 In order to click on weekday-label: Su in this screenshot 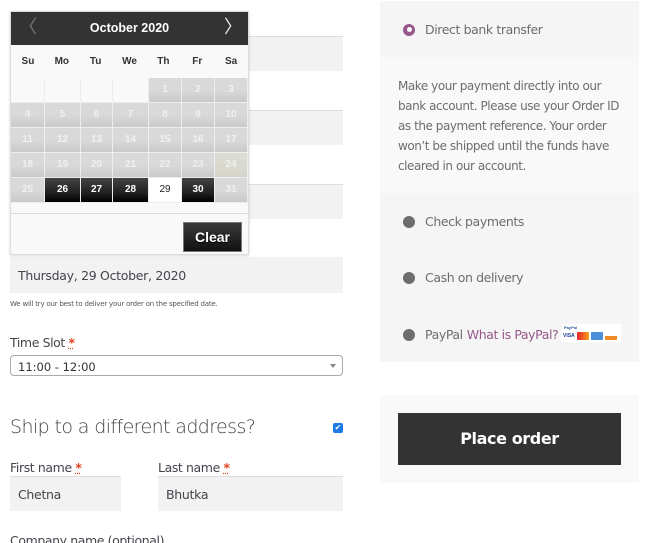, I will do `click(28, 61)`.